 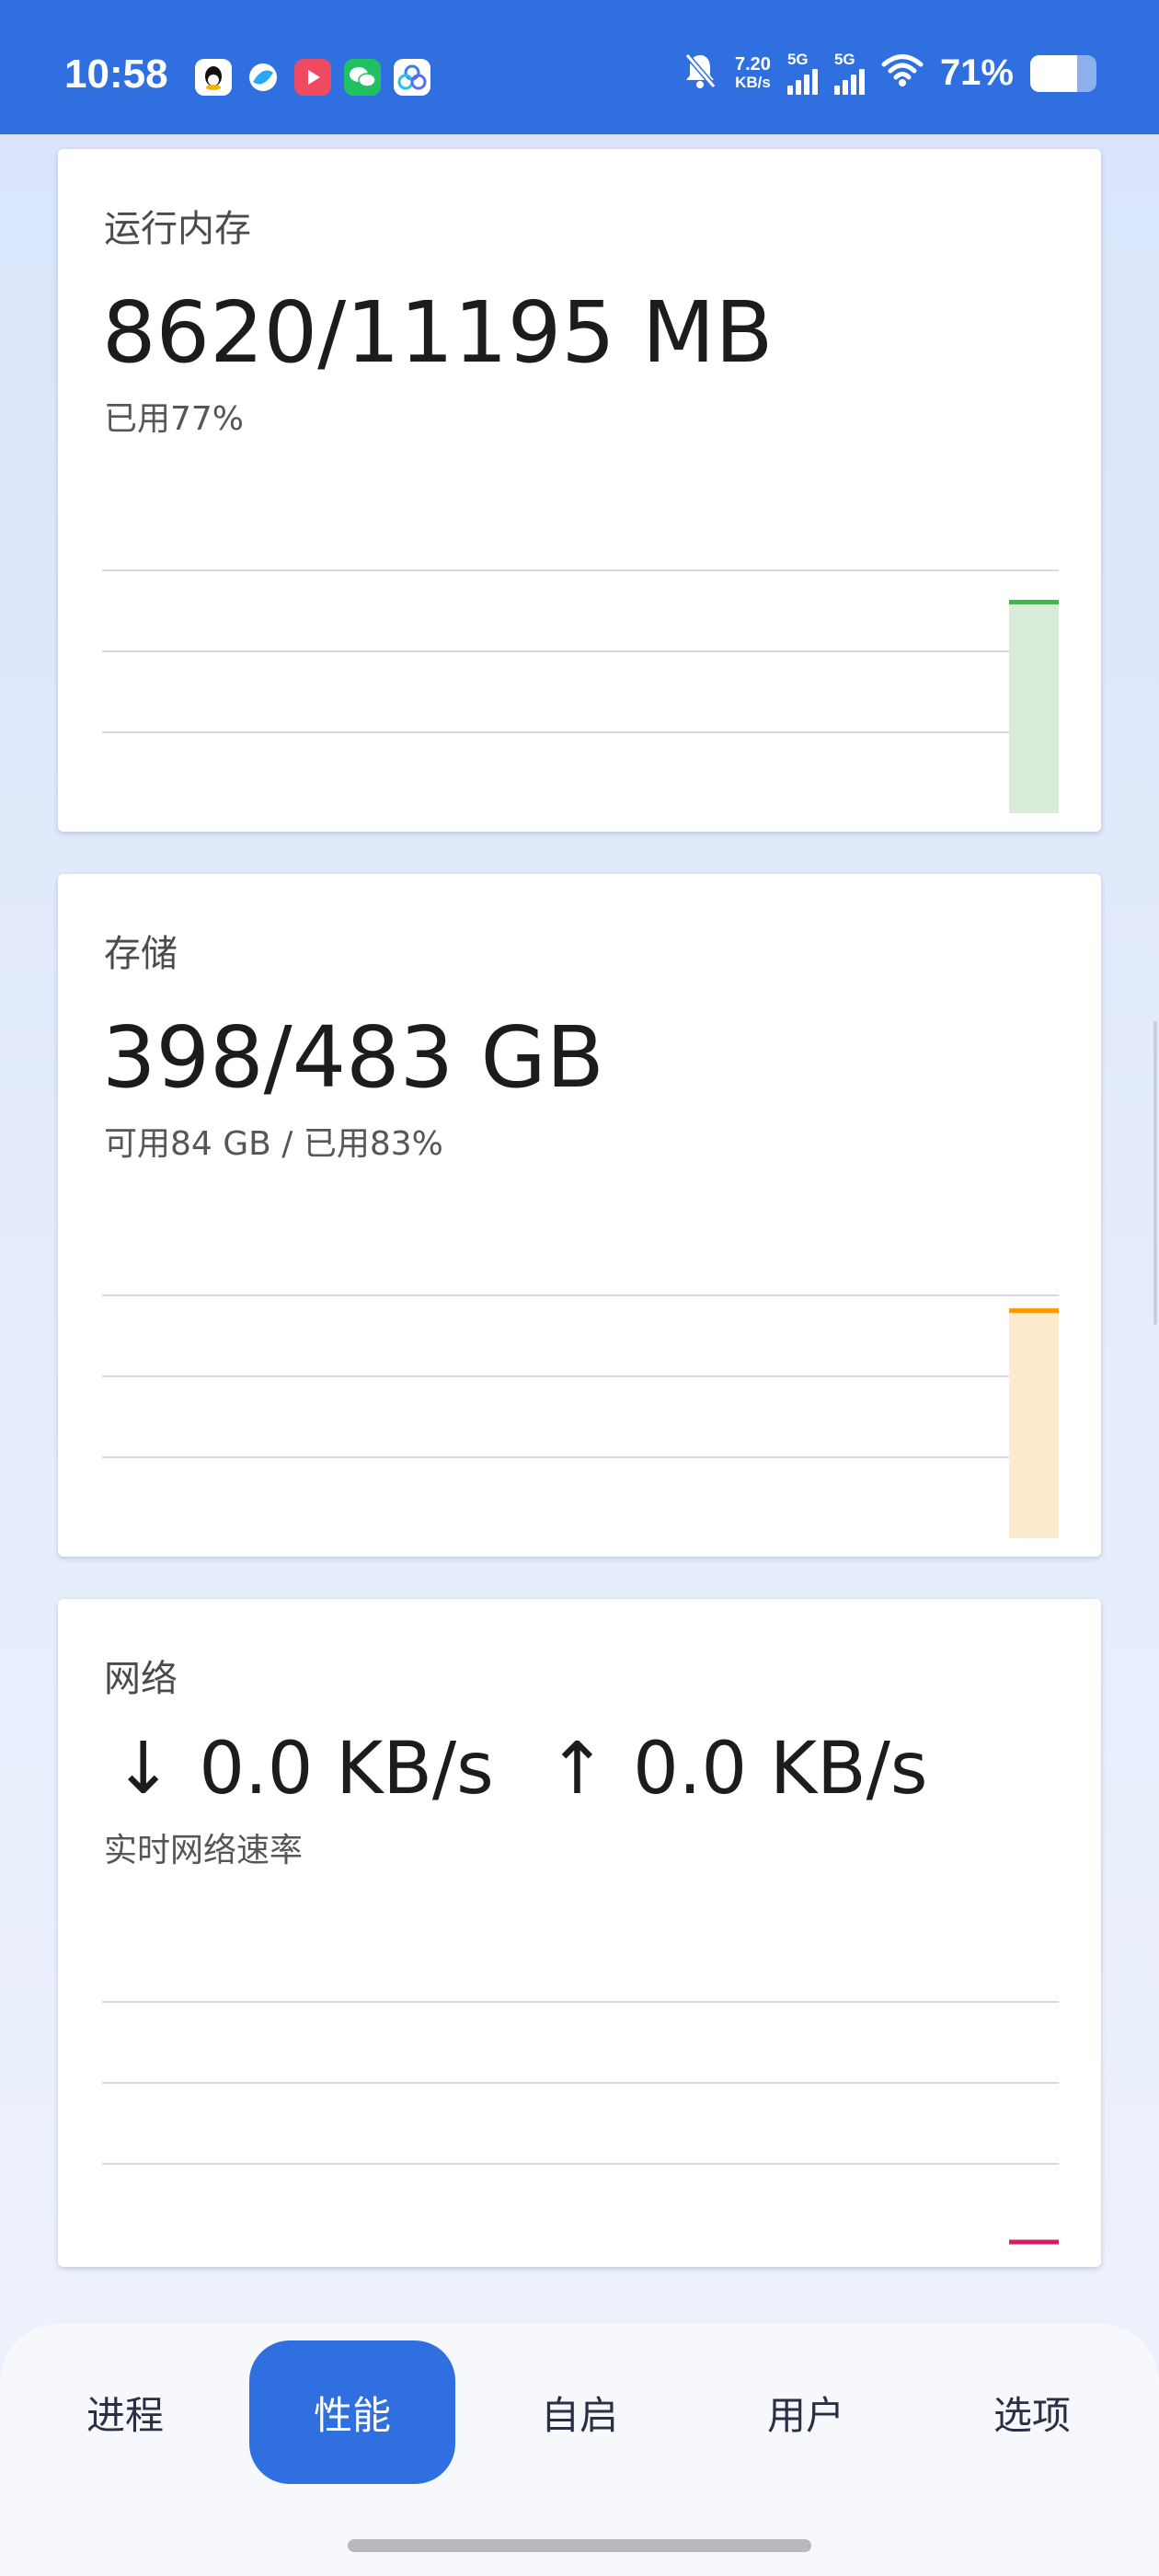 I want to click on battery-icon, so click(x=1063, y=73).